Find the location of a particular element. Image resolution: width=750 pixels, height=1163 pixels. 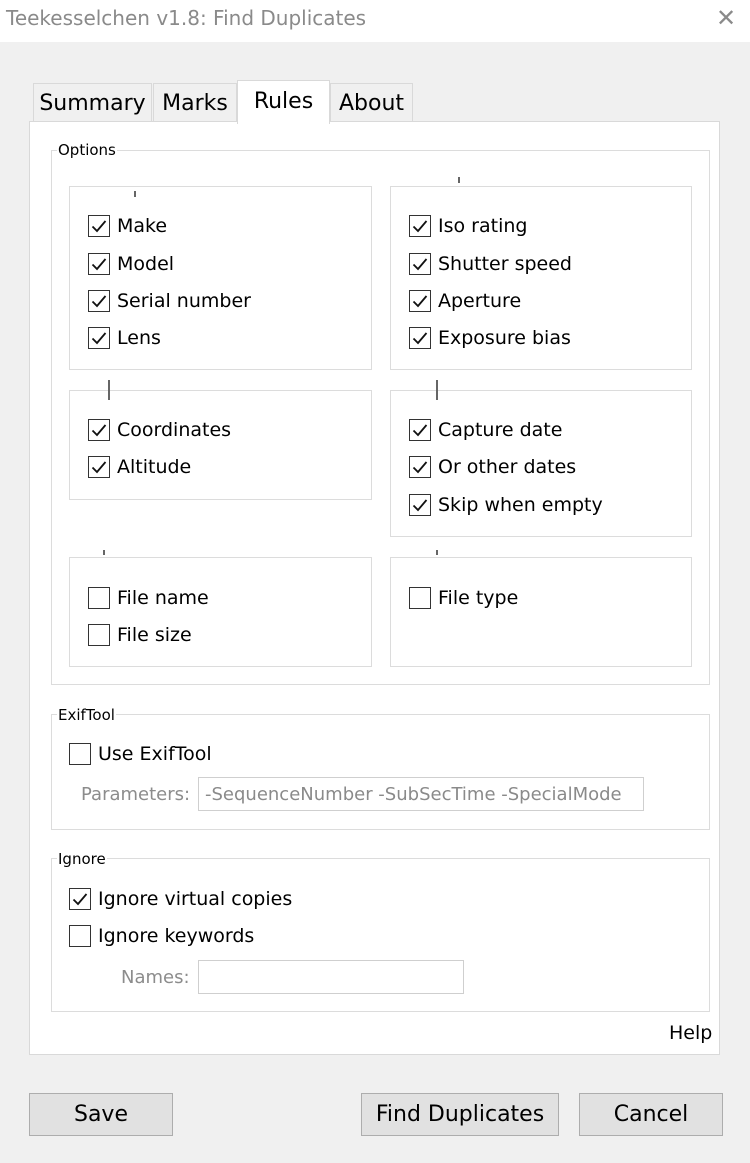

cancel-button: Cancel is located at coordinates (651, 1114).